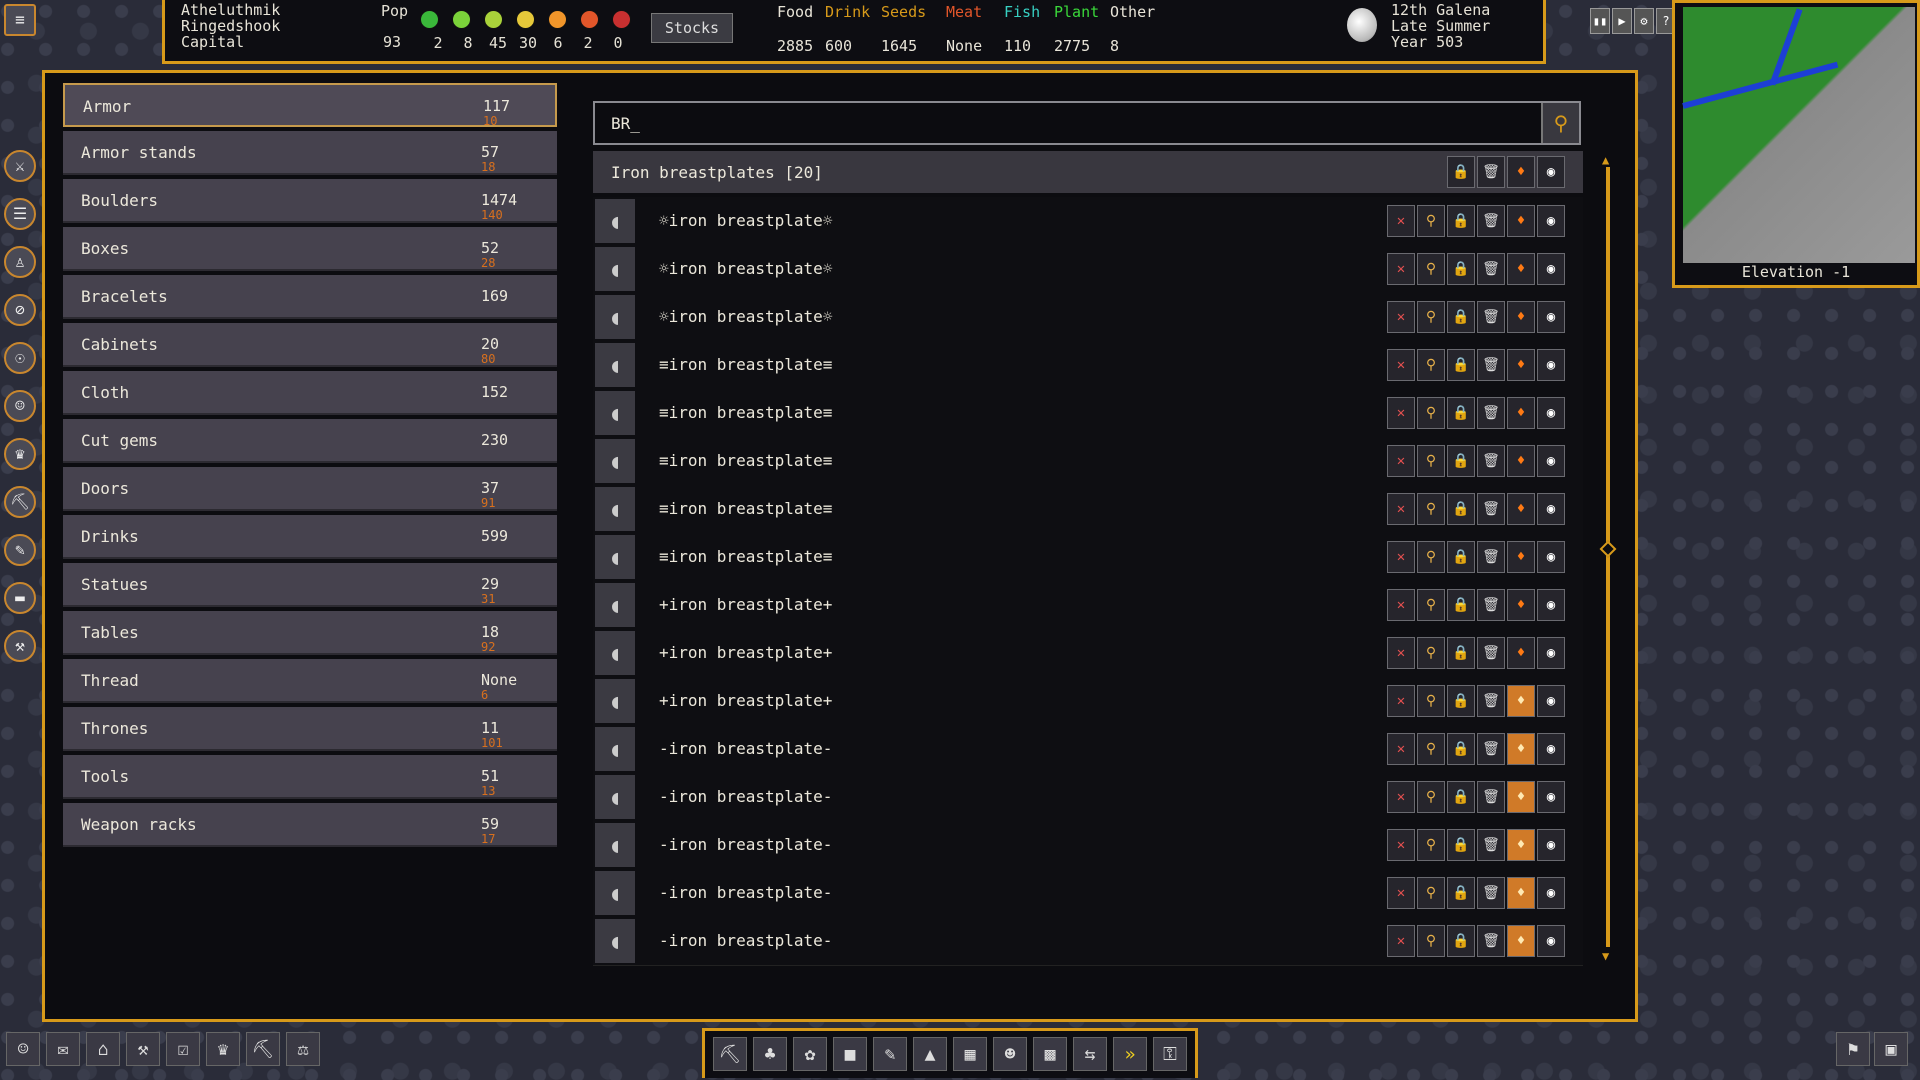  What do you see at coordinates (1622, 21) in the screenshot?
I see `play-icon: ▶` at bounding box center [1622, 21].